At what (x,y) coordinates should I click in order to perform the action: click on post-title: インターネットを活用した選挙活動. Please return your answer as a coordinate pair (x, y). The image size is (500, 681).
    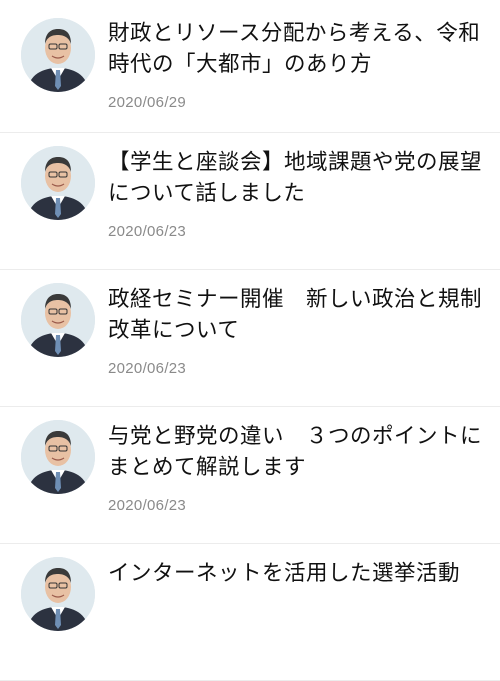
    Looking at the image, I should click on (298, 573).